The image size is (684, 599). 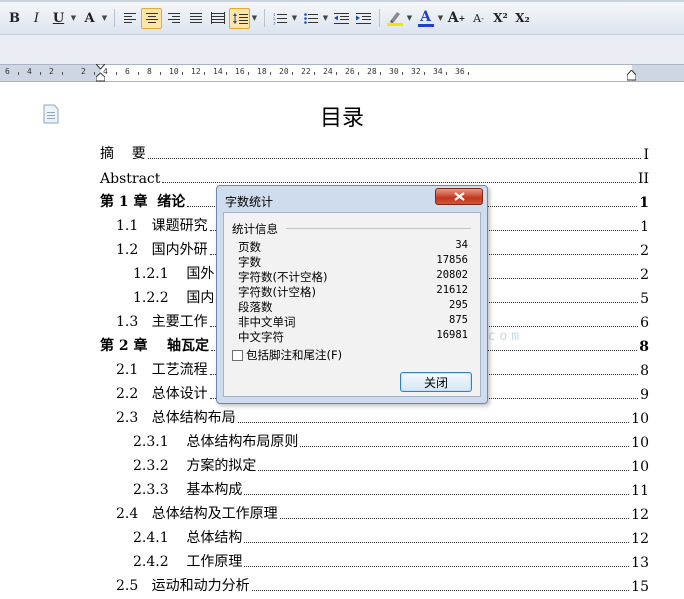 I want to click on bullets-dropdown: ▼, so click(x=325, y=18).